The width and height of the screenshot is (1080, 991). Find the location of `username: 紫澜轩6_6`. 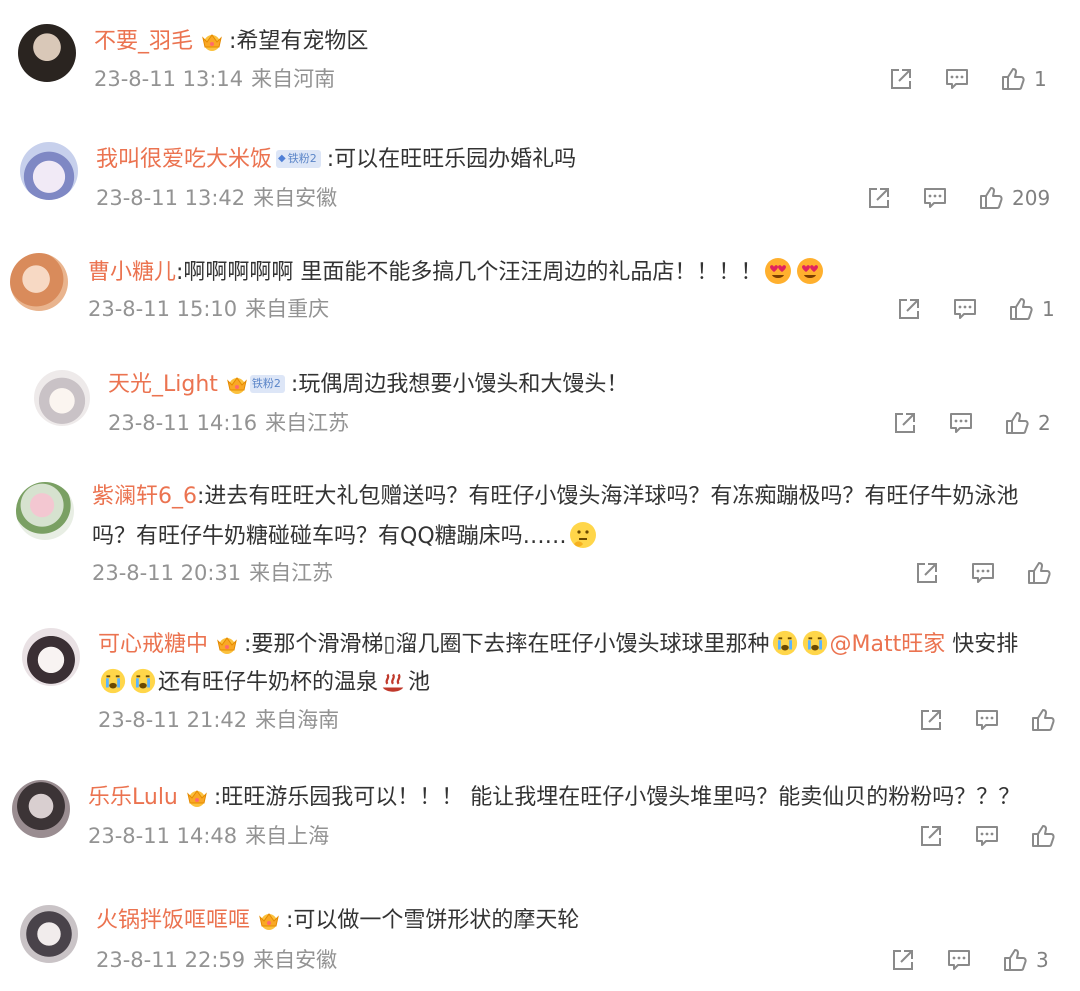

username: 紫澜轩6_6 is located at coordinates (144, 496).